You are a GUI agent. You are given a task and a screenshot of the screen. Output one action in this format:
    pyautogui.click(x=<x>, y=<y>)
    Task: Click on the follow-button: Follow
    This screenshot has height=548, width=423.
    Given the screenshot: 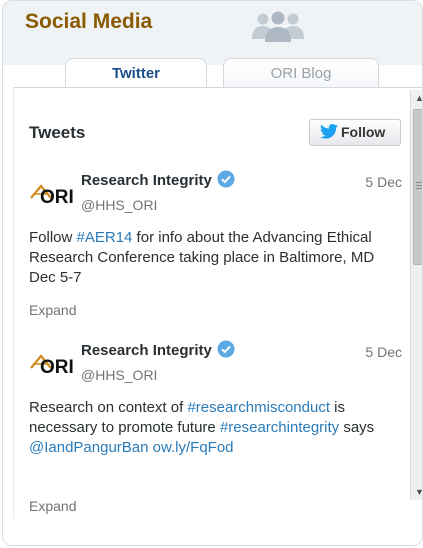 What is the action you would take?
    pyautogui.click(x=355, y=132)
    